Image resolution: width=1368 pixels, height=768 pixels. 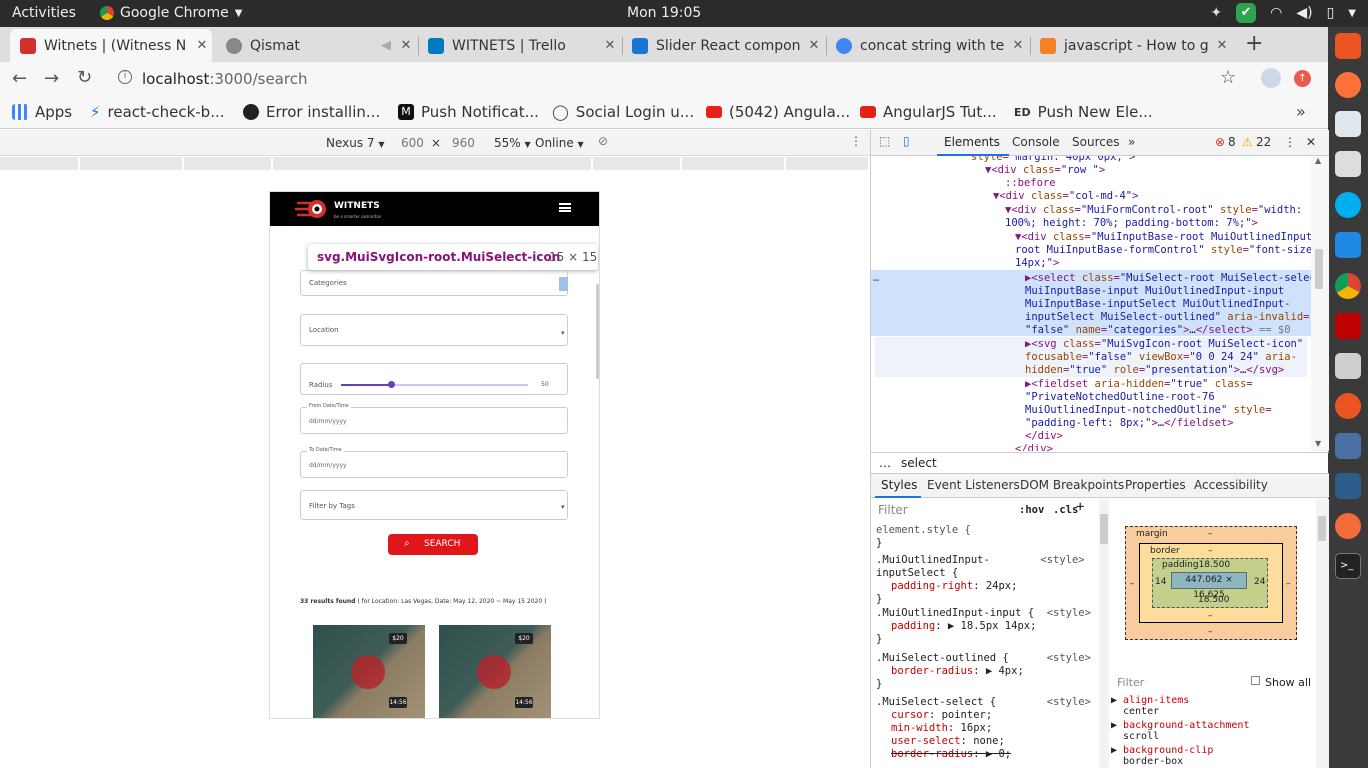 I want to click on postman-icon, so click(x=1348, y=526).